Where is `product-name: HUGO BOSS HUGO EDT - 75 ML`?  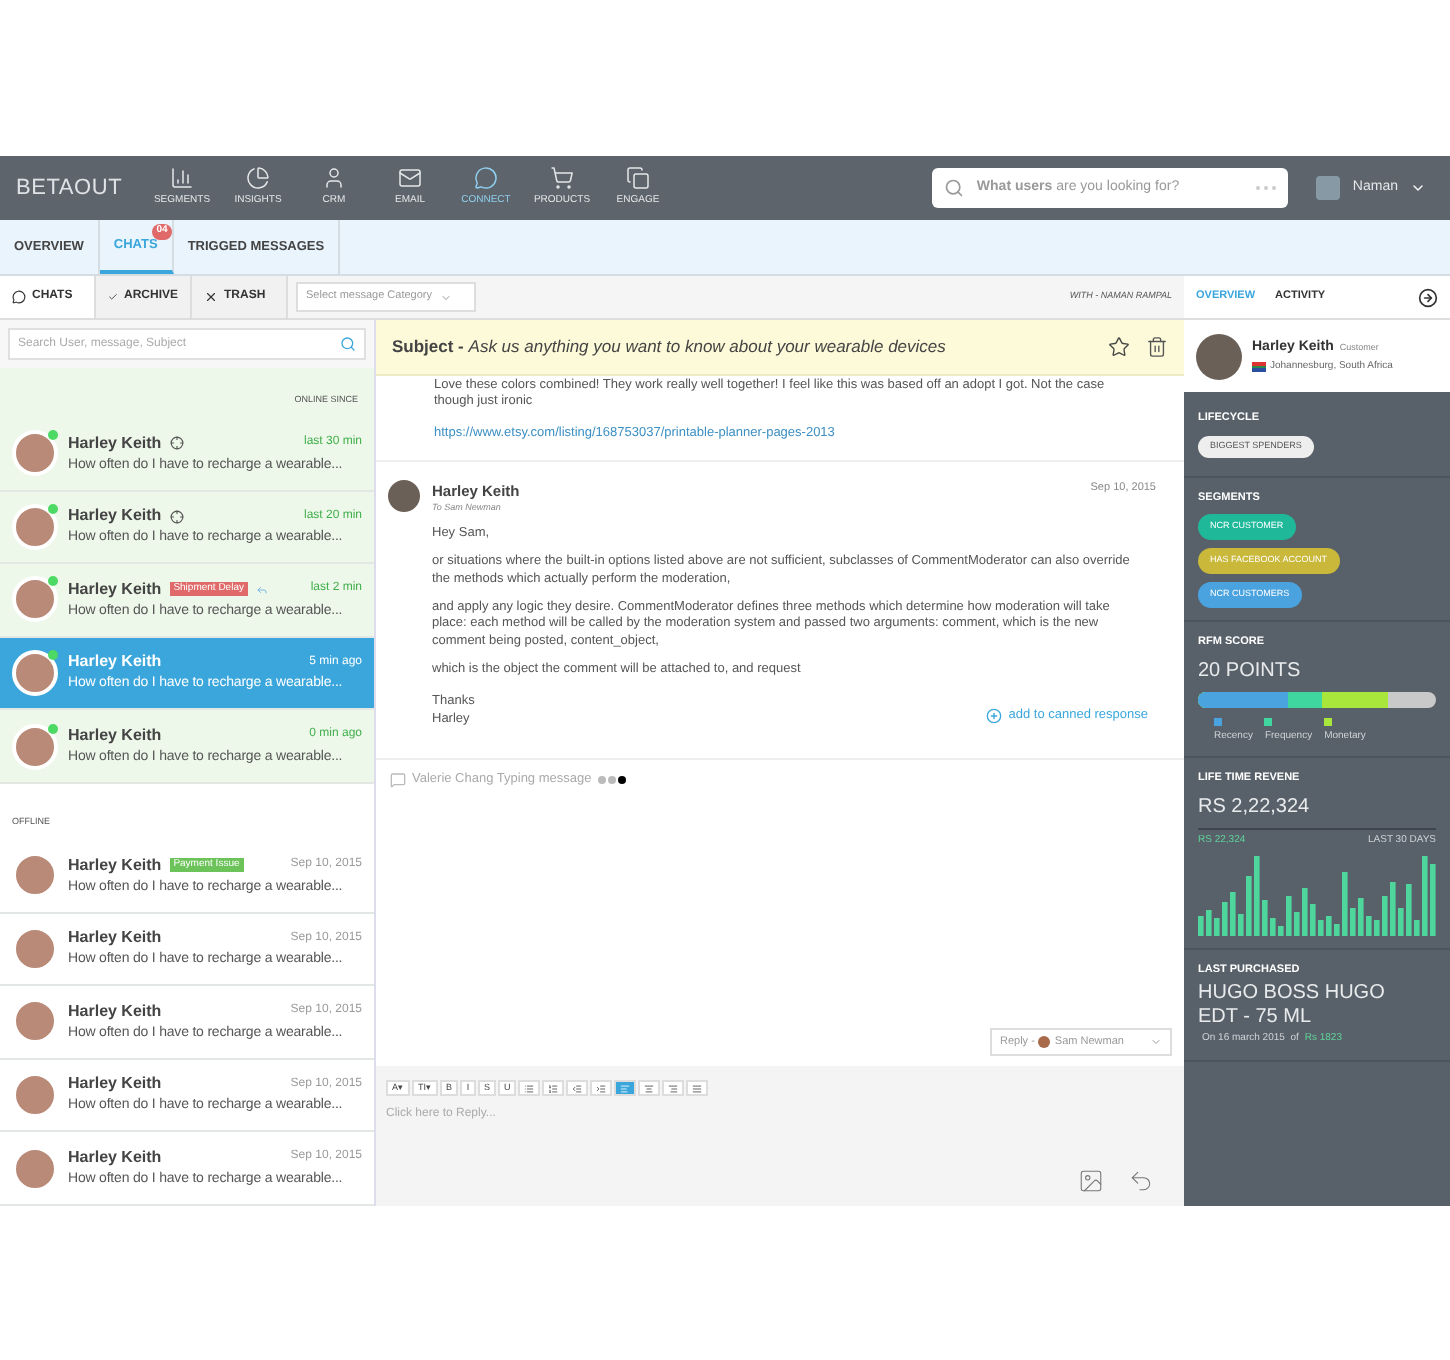 product-name: HUGO BOSS HUGO EDT - 75 ML is located at coordinates (1292, 1005).